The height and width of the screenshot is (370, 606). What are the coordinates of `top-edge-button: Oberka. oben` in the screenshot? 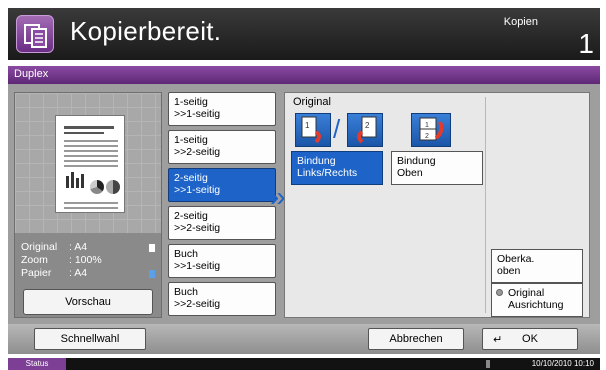 It's located at (537, 266).